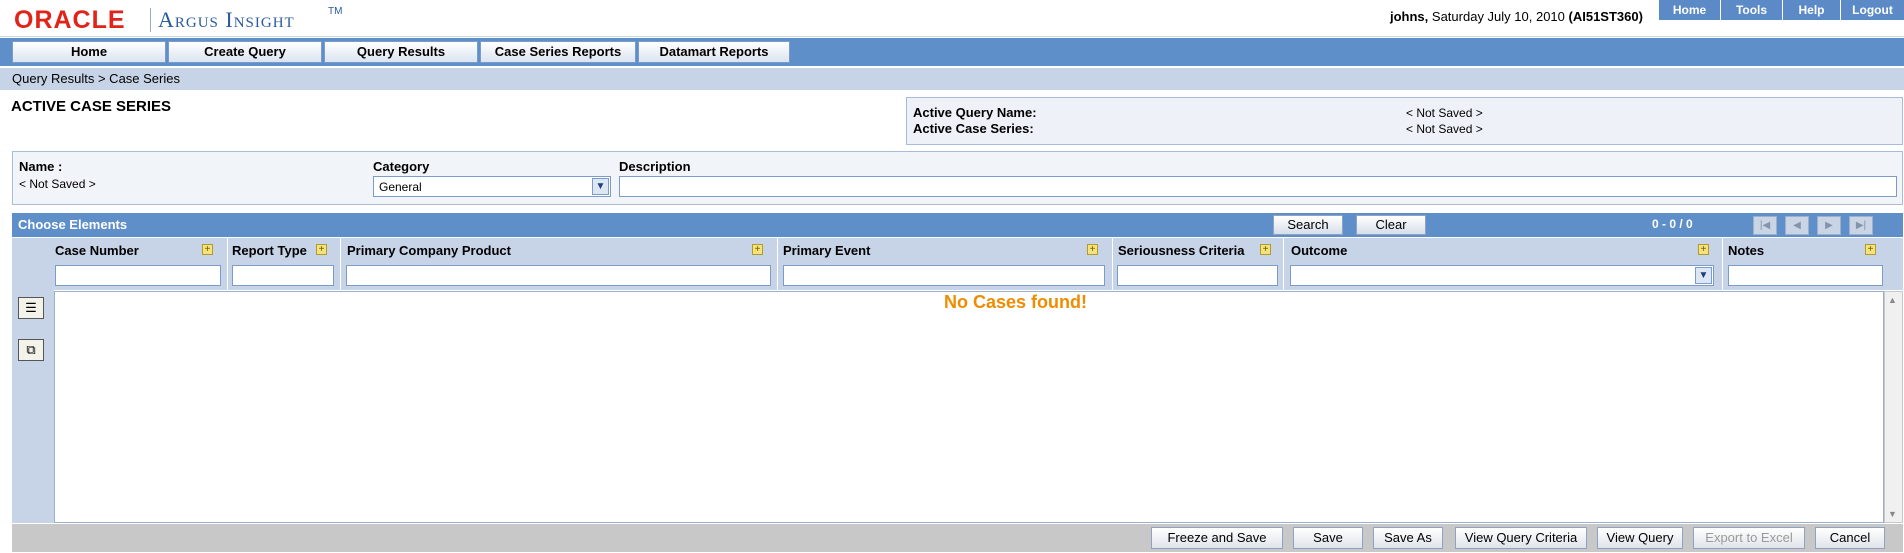  Describe the element at coordinates (1444, 129) in the screenshot. I see `active-series-value: < Not Saved >` at that location.